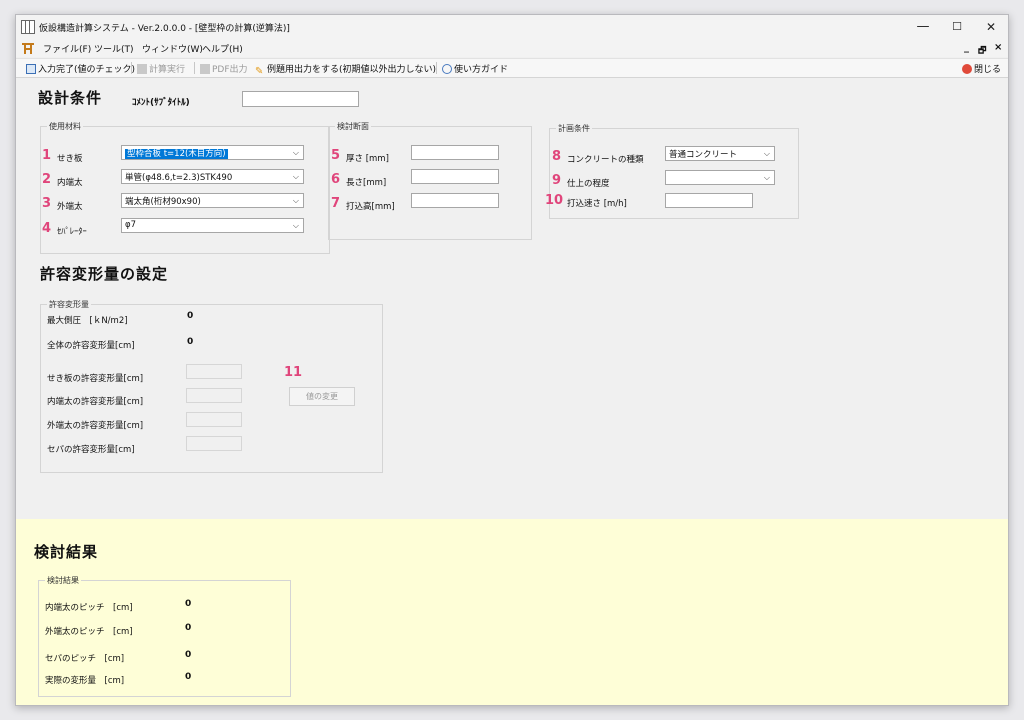  I want to click on actual-deform-value: 0, so click(188, 677).